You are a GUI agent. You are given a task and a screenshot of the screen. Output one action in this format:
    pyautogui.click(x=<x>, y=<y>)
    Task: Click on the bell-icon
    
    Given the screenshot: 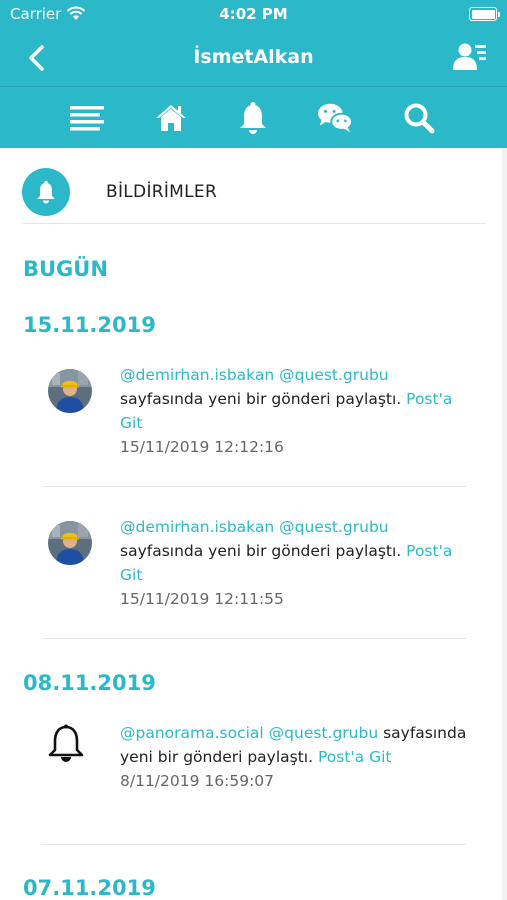 What is the action you would take?
    pyautogui.click(x=46, y=192)
    